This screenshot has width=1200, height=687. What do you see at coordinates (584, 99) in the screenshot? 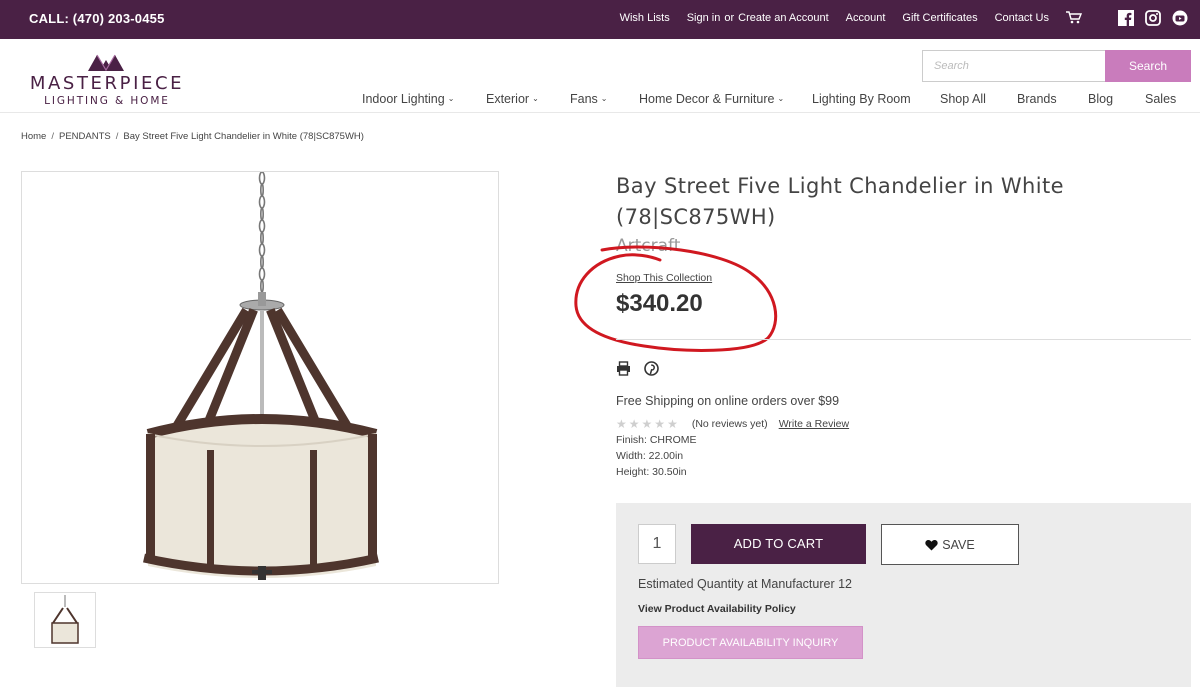
I see `nav-label: Fans` at bounding box center [584, 99].